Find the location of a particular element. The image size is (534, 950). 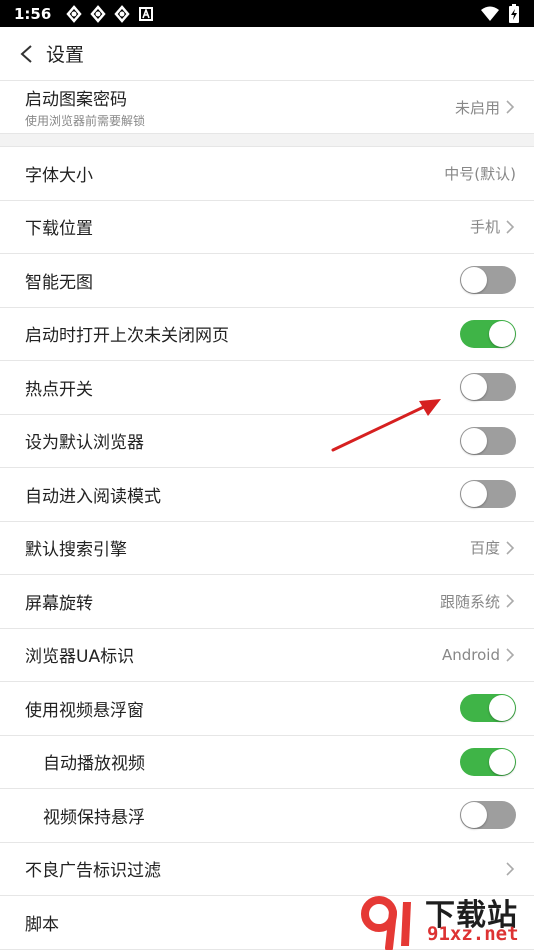

setting-label: 设为默认浏览器 is located at coordinates (84, 443).